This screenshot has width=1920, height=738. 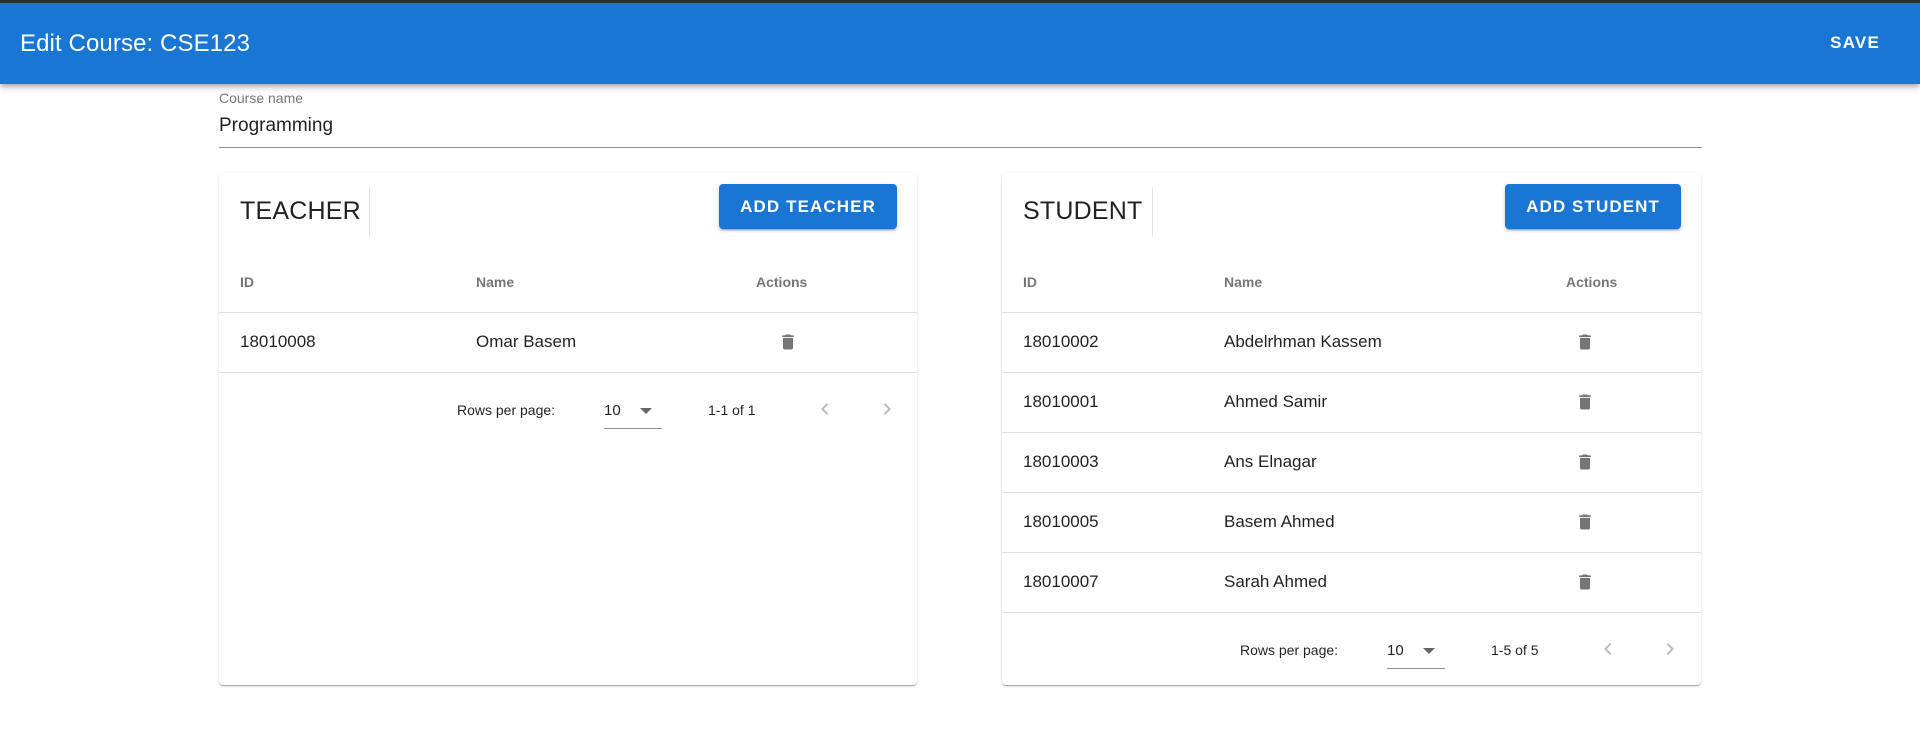 What do you see at coordinates (960, 129) in the screenshot?
I see `course-name-input` at bounding box center [960, 129].